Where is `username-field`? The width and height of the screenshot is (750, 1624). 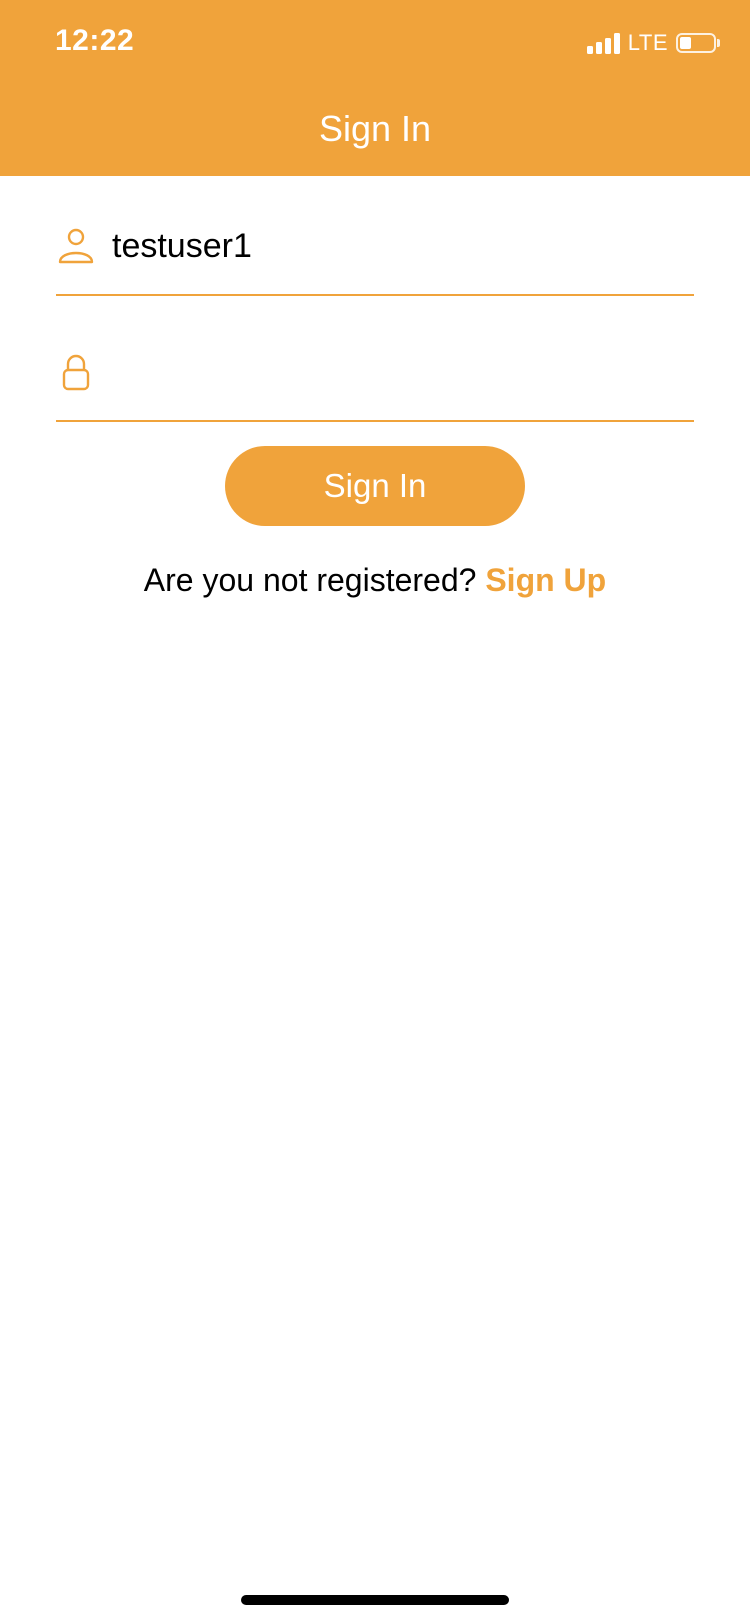 username-field is located at coordinates (375, 255).